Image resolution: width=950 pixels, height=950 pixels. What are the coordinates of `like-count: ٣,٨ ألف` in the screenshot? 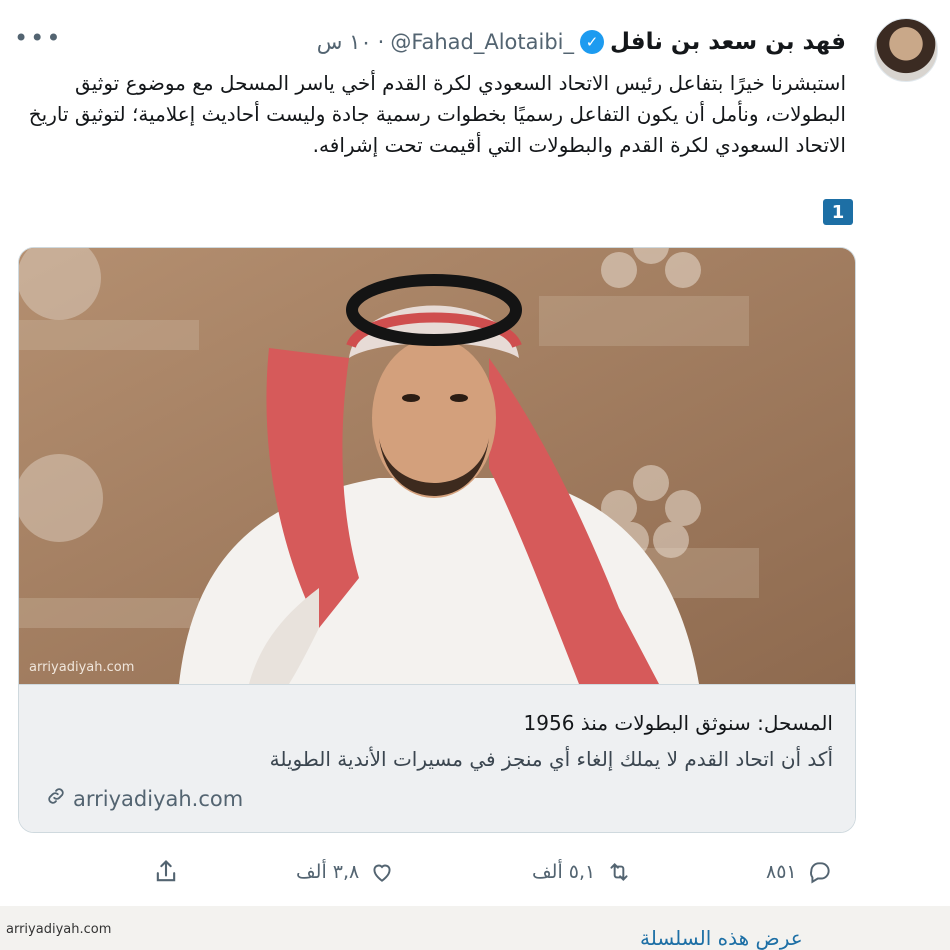 It's located at (328, 872).